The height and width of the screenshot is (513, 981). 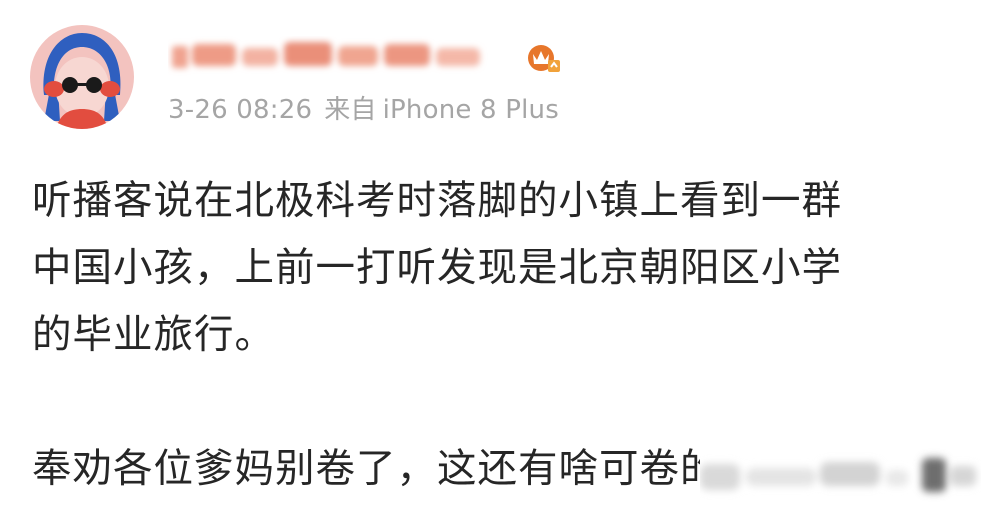 What do you see at coordinates (240, 110) in the screenshot?
I see `post-time: 3-26 08:26` at bounding box center [240, 110].